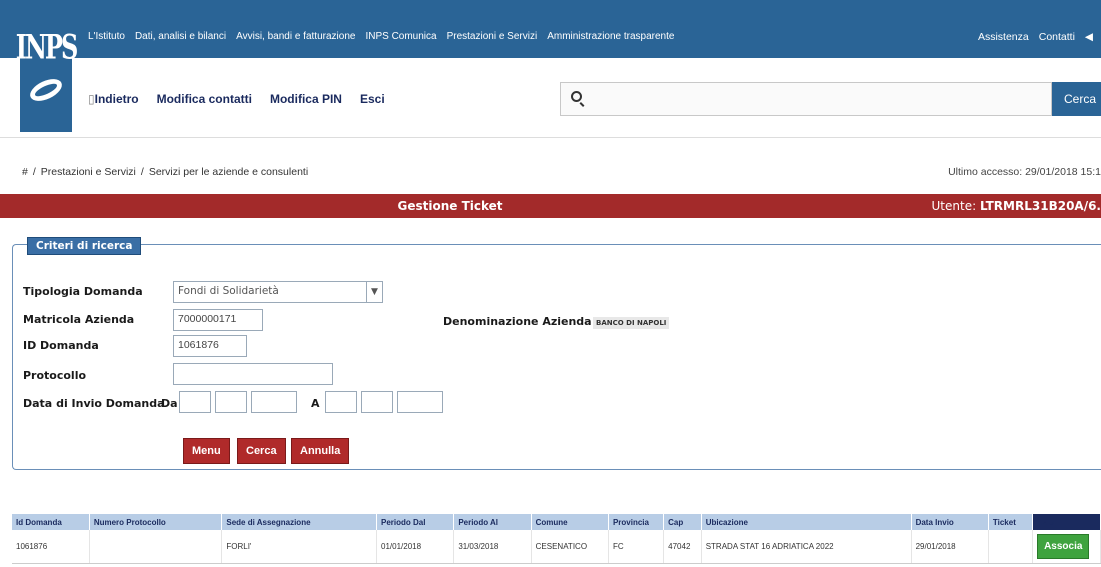 The image size is (1101, 567). Describe the element at coordinates (55, 375) in the screenshot. I see `protocollo-label: Protocollo` at that location.